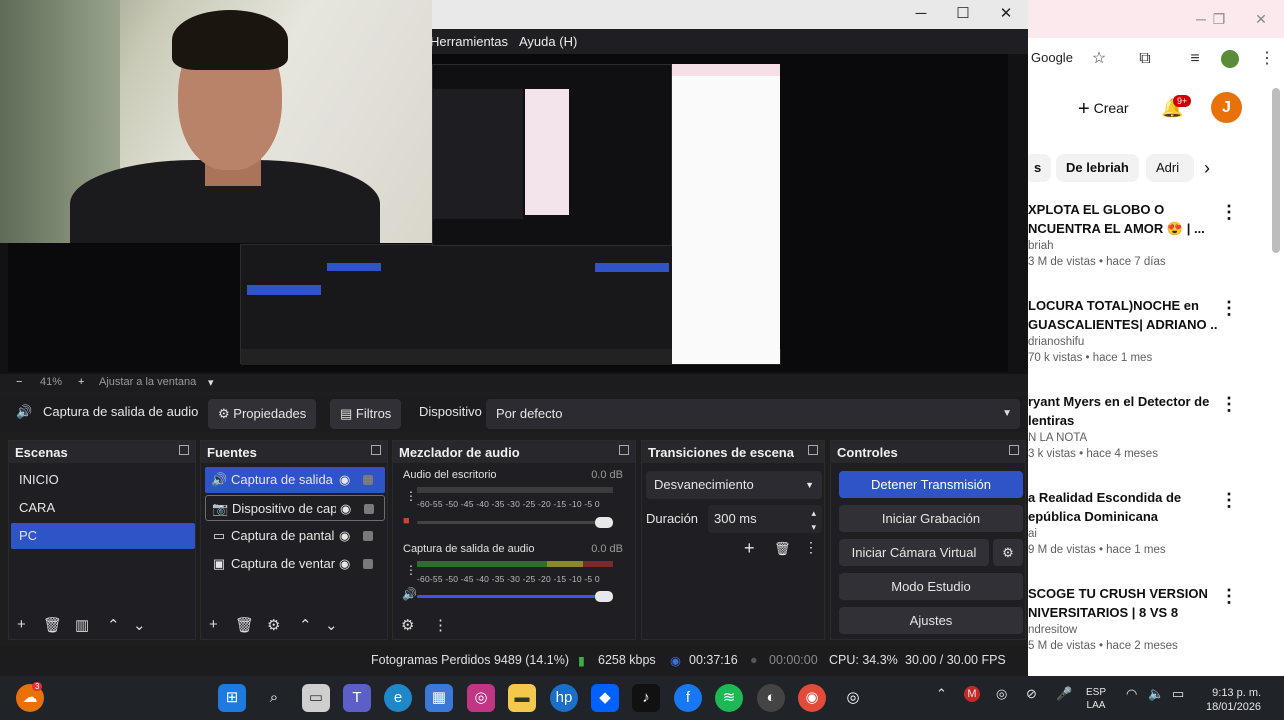 This screenshot has height=720, width=1284. Describe the element at coordinates (972, 694) in the screenshot. I see `tray-app-icon: M` at that location.